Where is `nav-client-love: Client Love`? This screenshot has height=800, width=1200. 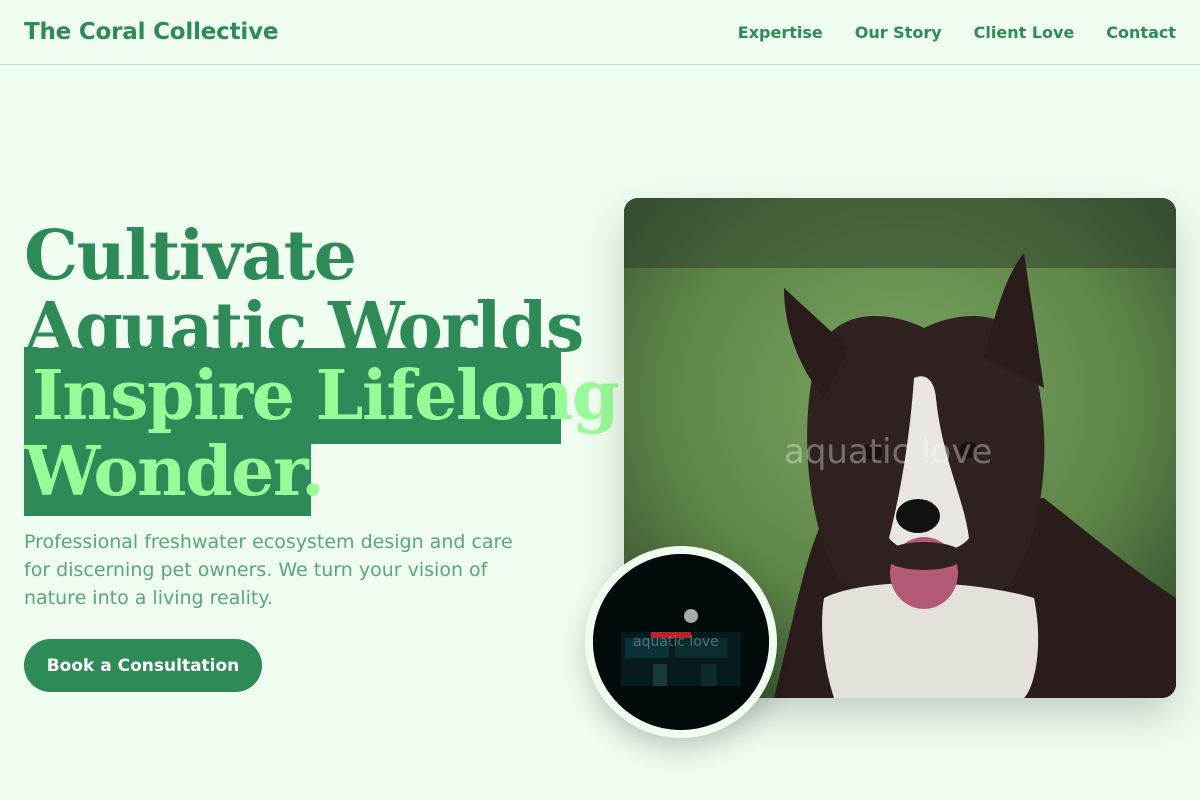 nav-client-love: Client Love is located at coordinates (1024, 32).